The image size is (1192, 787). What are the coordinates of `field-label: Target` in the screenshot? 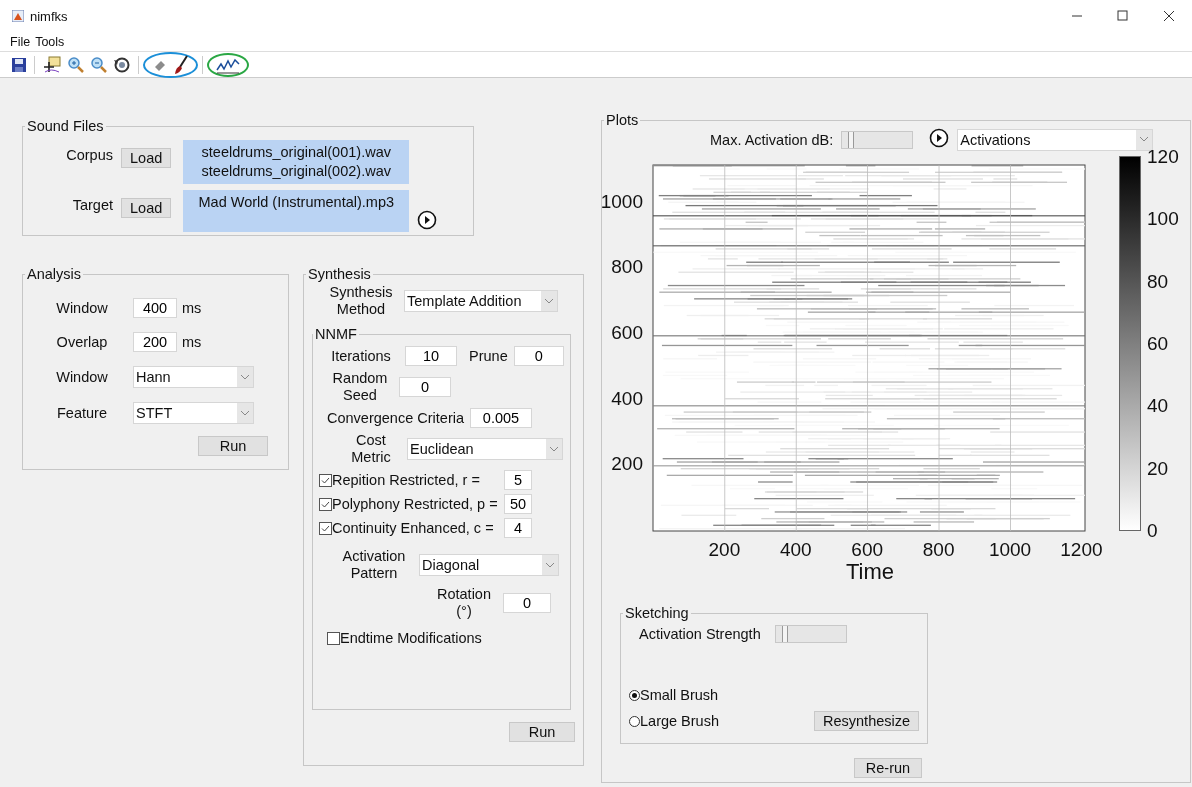 It's located at (92, 205).